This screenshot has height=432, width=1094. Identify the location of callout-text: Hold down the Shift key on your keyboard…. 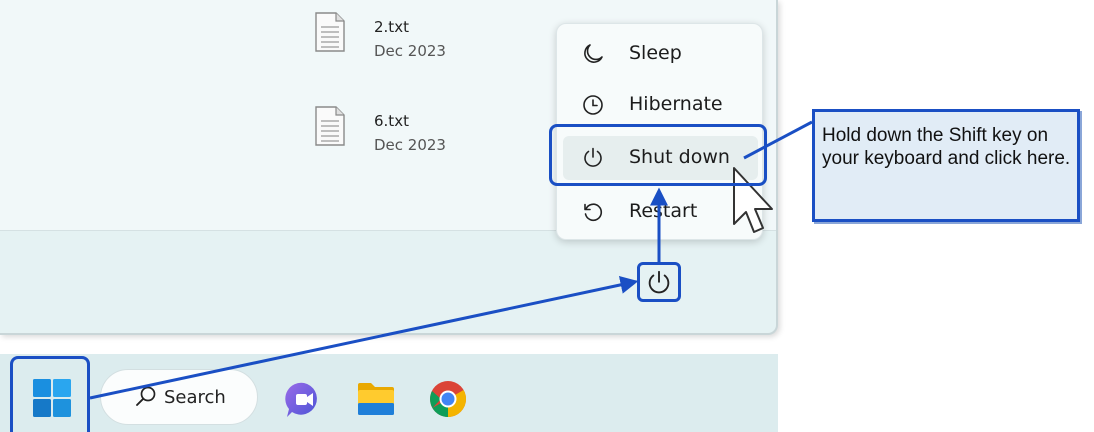
(946, 147).